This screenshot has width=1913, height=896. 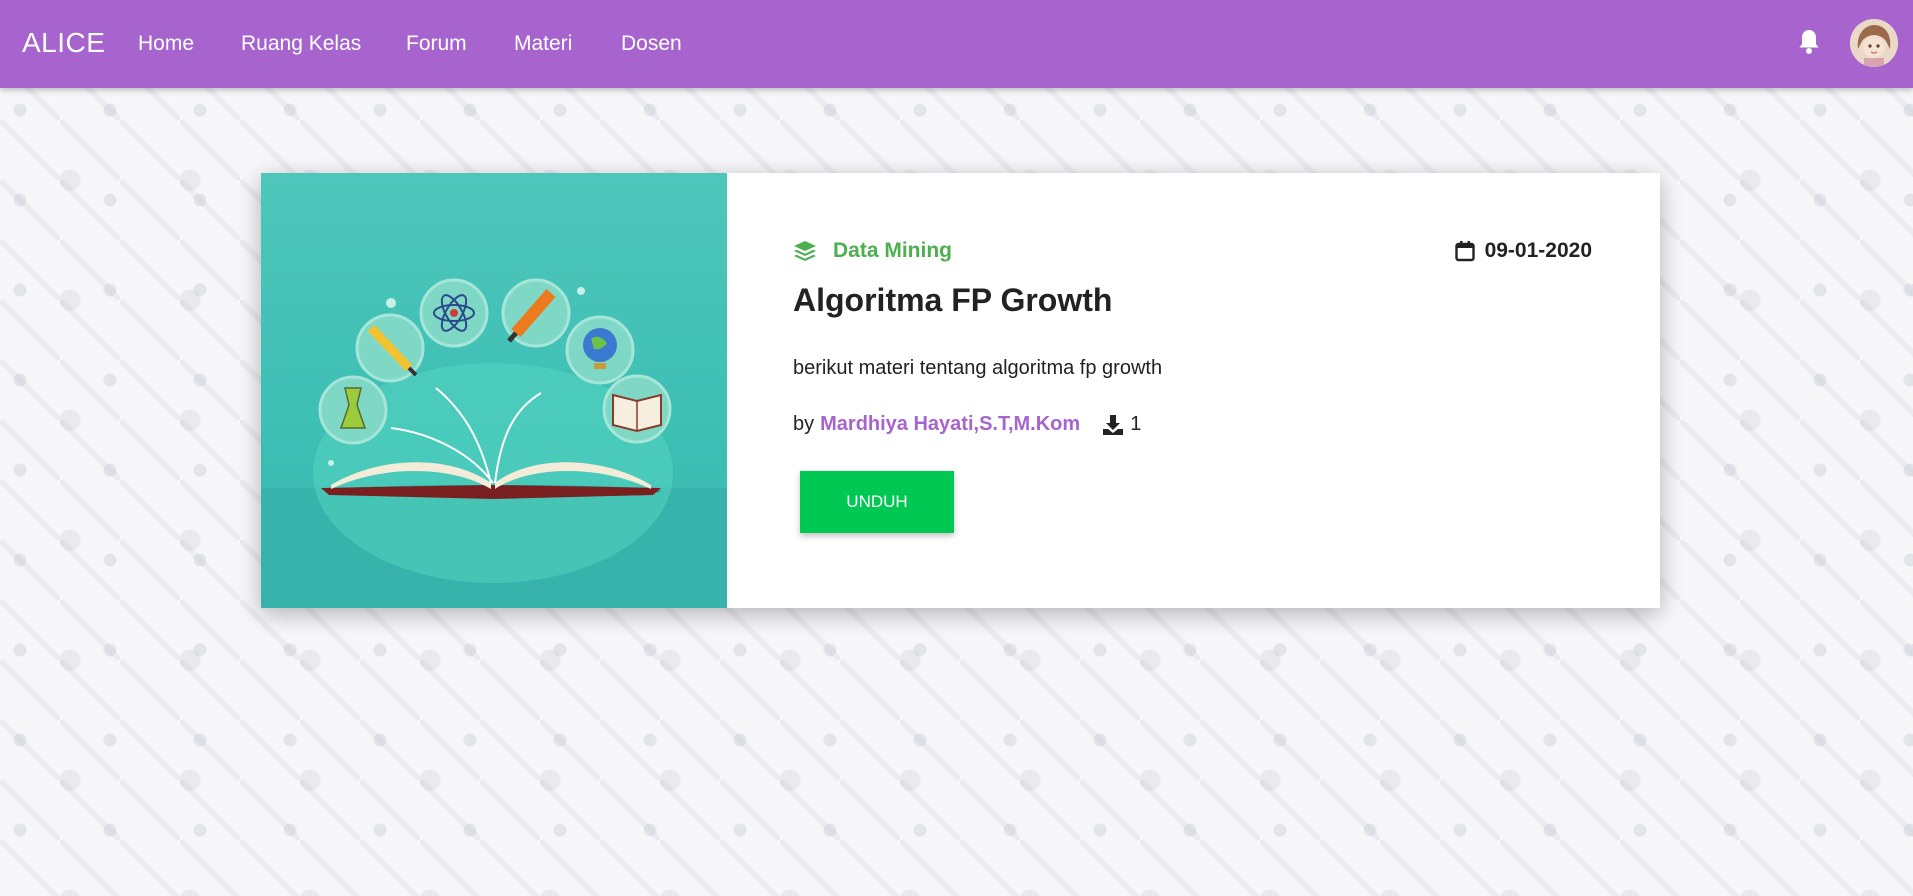 What do you see at coordinates (1874, 43) in the screenshot?
I see `user-avatar` at bounding box center [1874, 43].